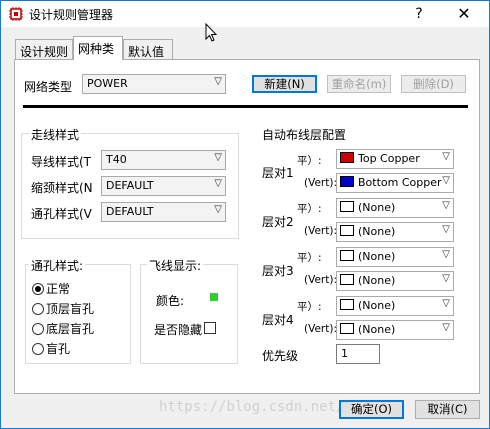 Image resolution: width=490 pixels, height=429 pixels. I want to click on pair-1-horizontal-select: Top Copper ▽, so click(395, 159).